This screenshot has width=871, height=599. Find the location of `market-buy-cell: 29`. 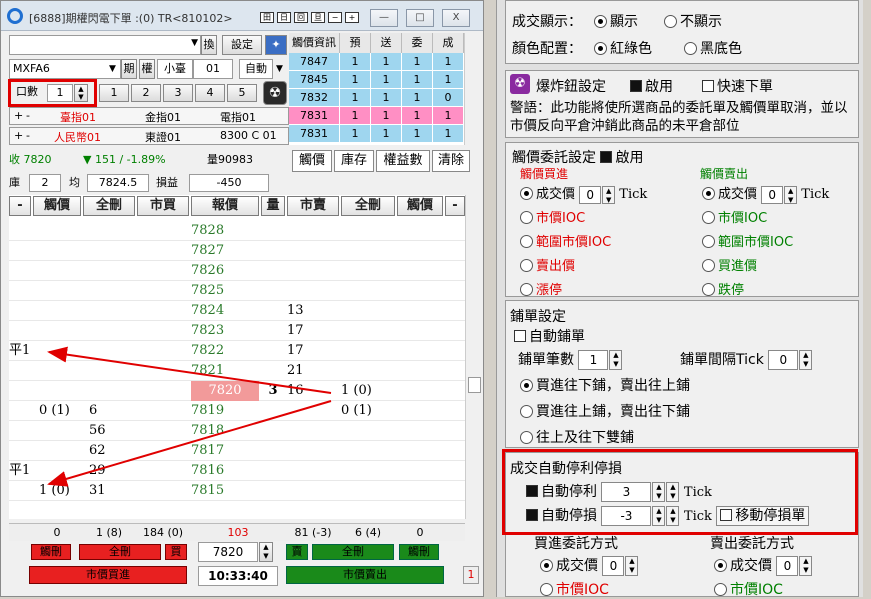

market-buy-cell: 29 is located at coordinates (114, 471).